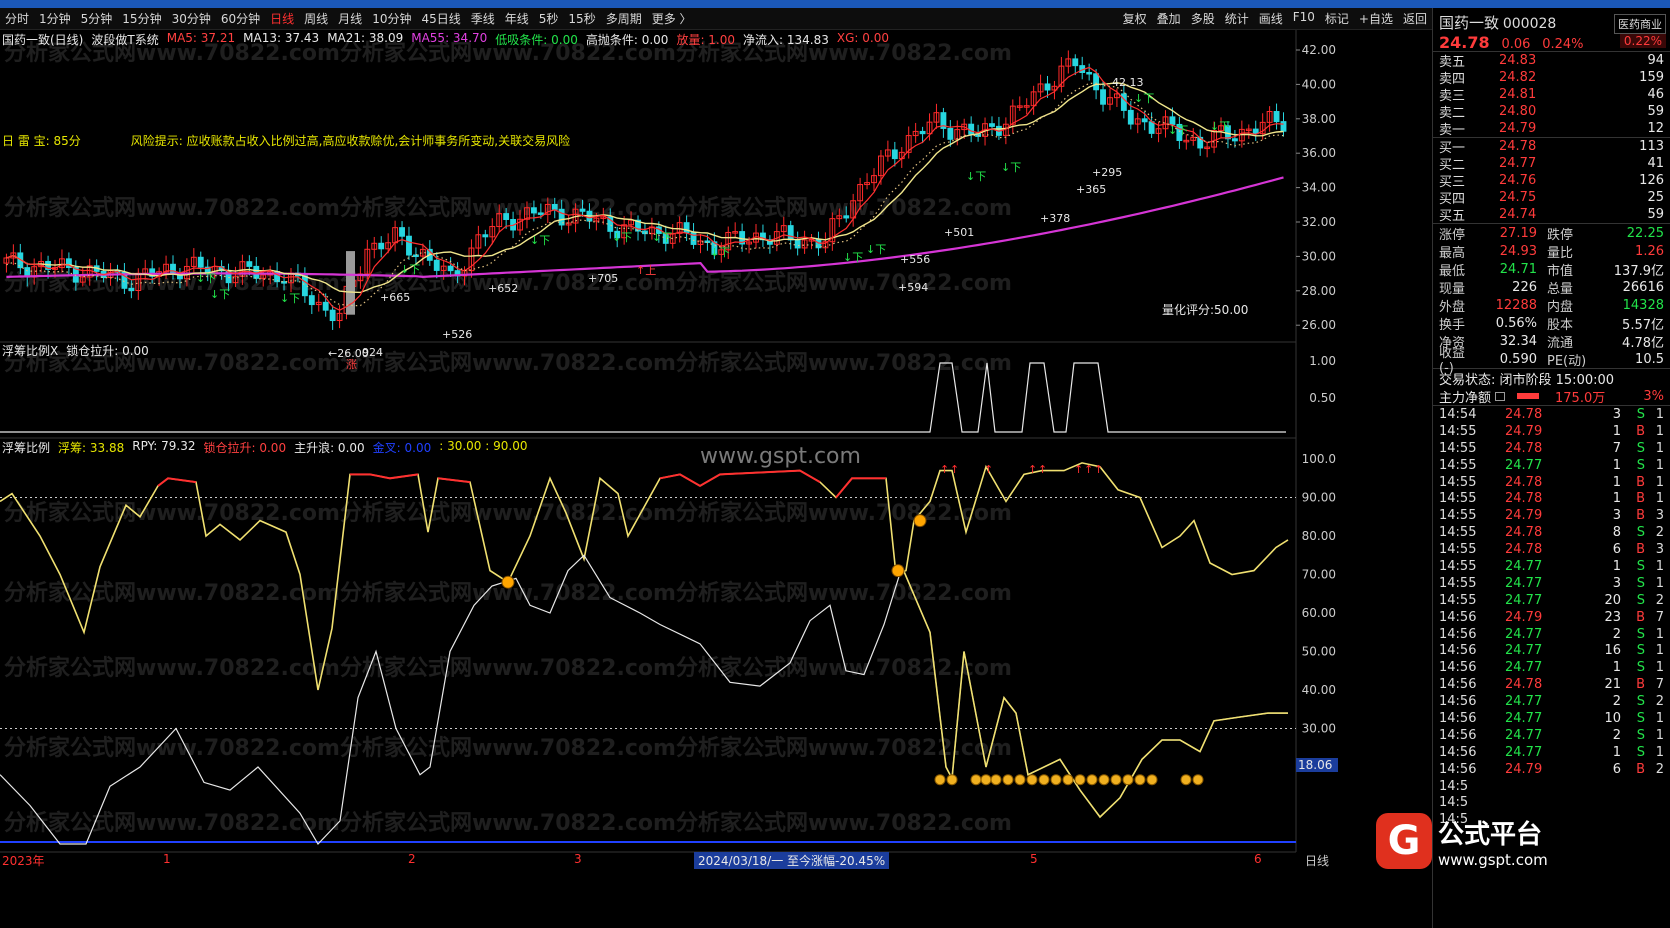 The image size is (1670, 928). What do you see at coordinates (1551, 532) in the screenshot?
I see `tick-row: 14:55 24.78 8 S 2` at bounding box center [1551, 532].